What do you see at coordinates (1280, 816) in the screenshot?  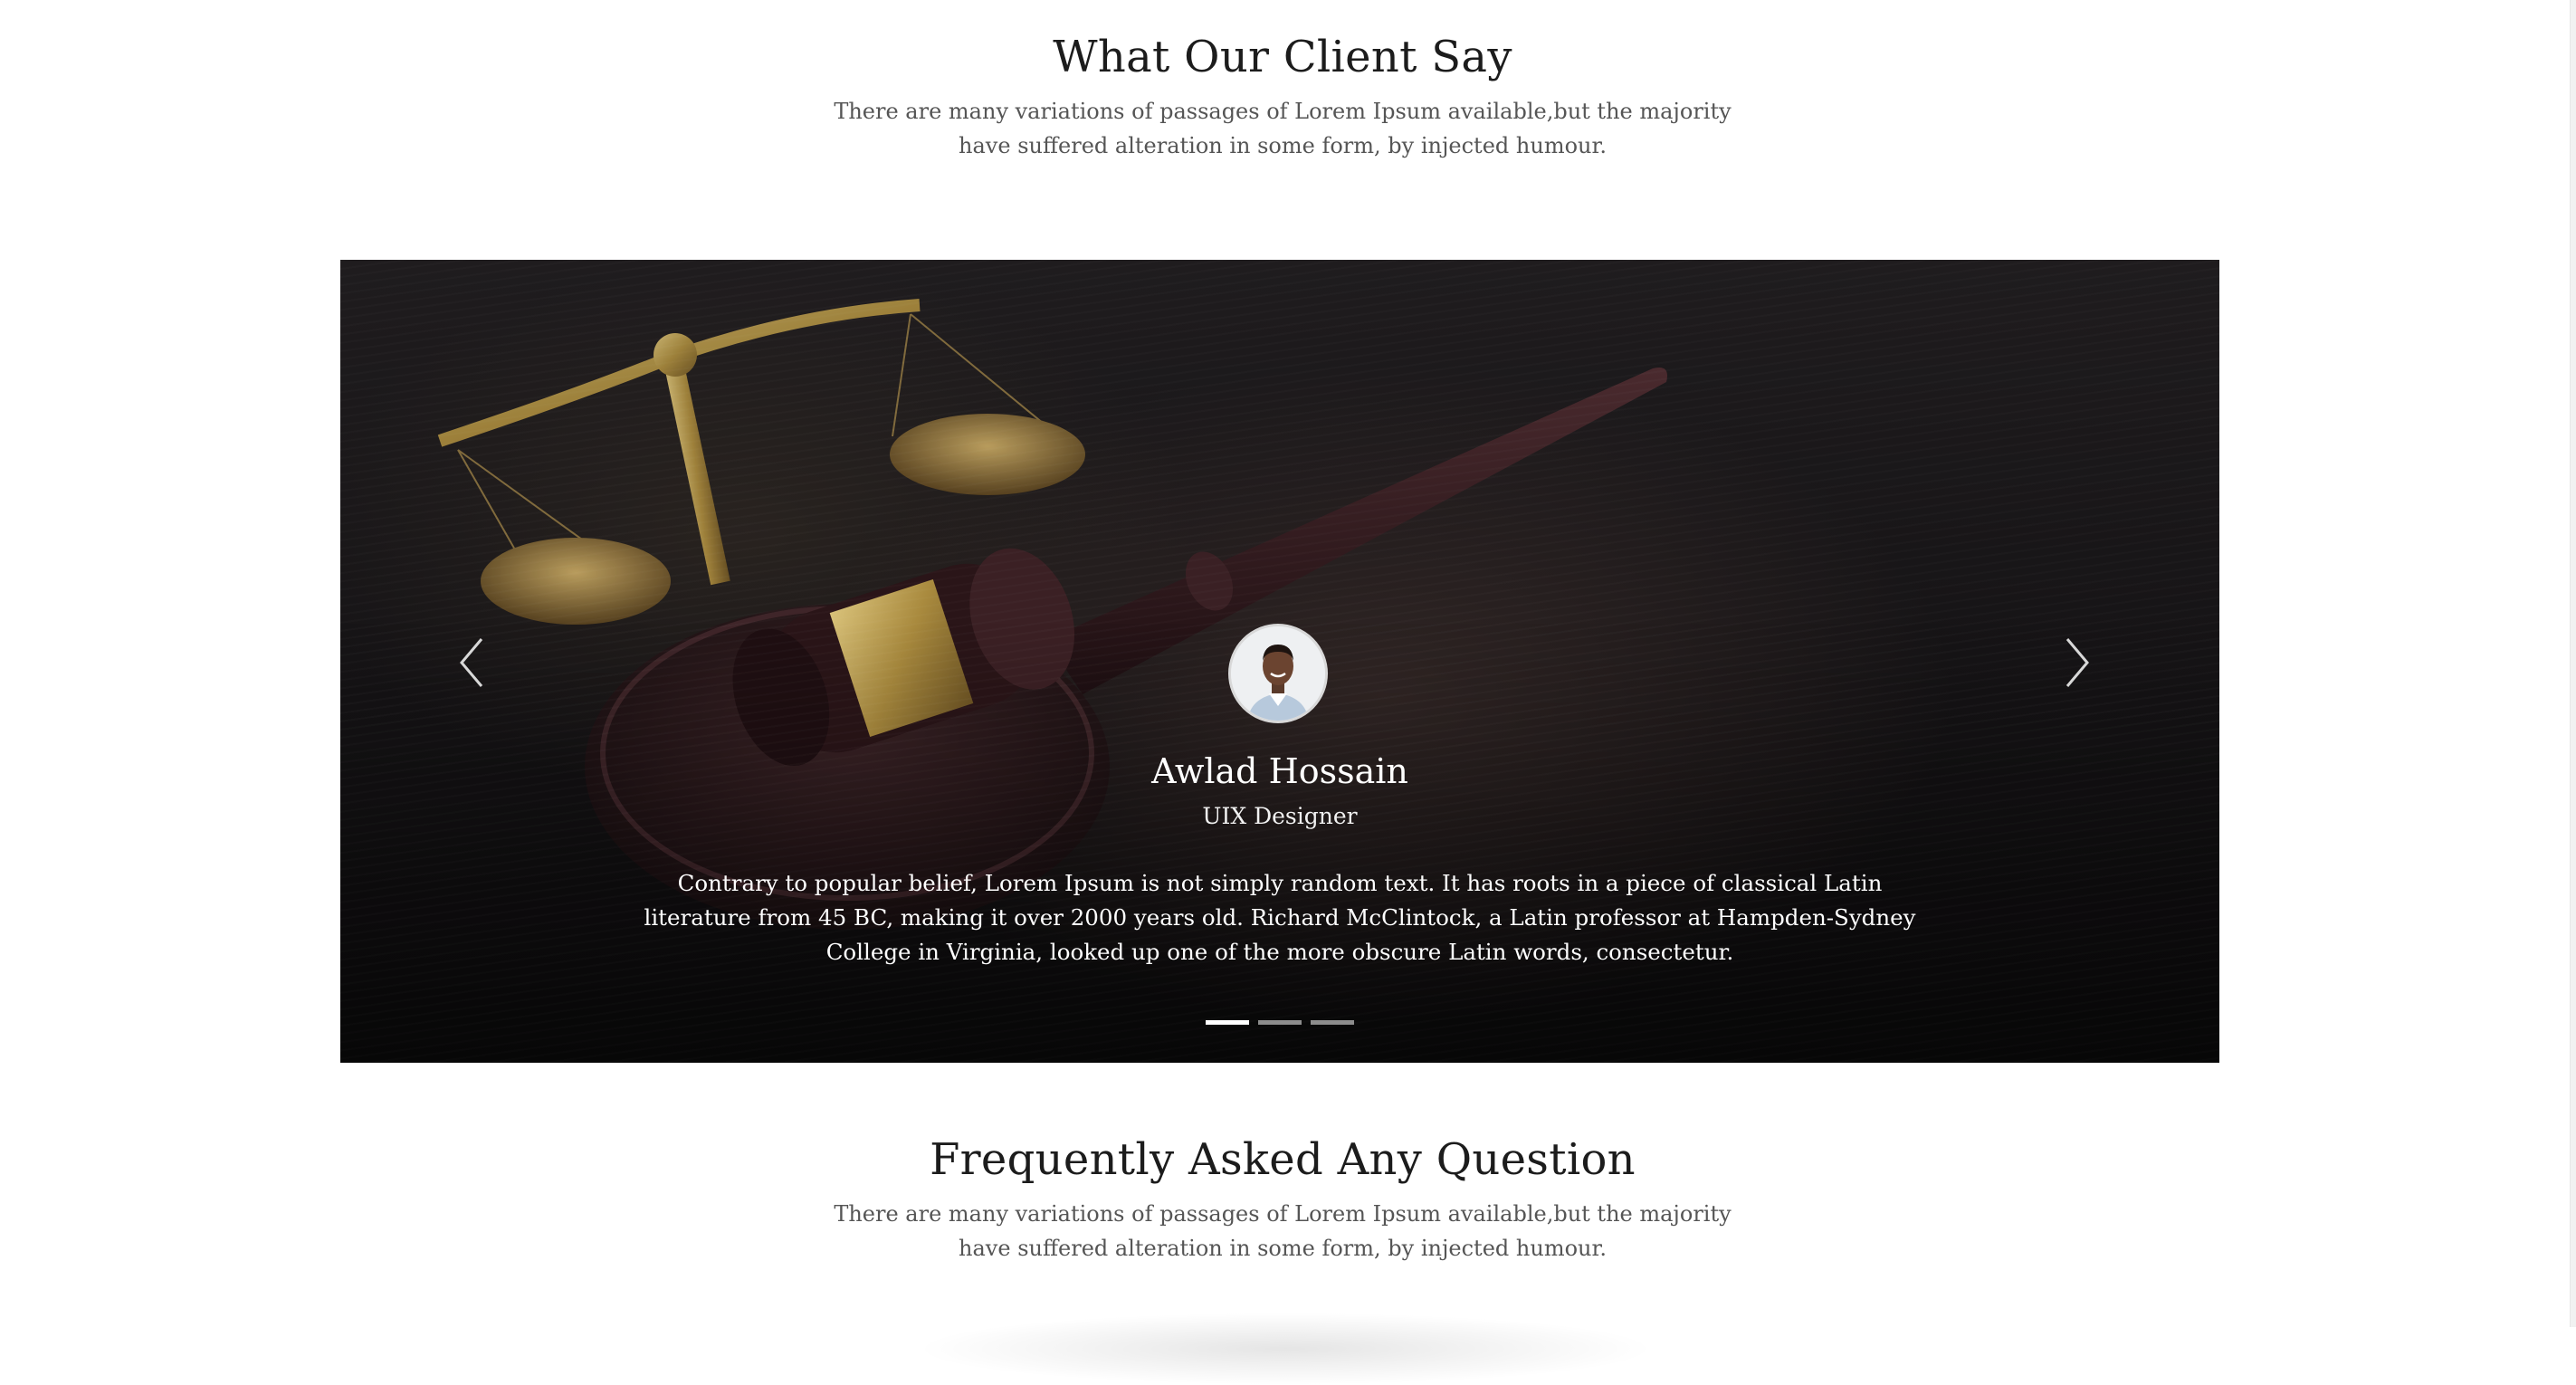 I see `client-role: UIX Designer` at bounding box center [1280, 816].